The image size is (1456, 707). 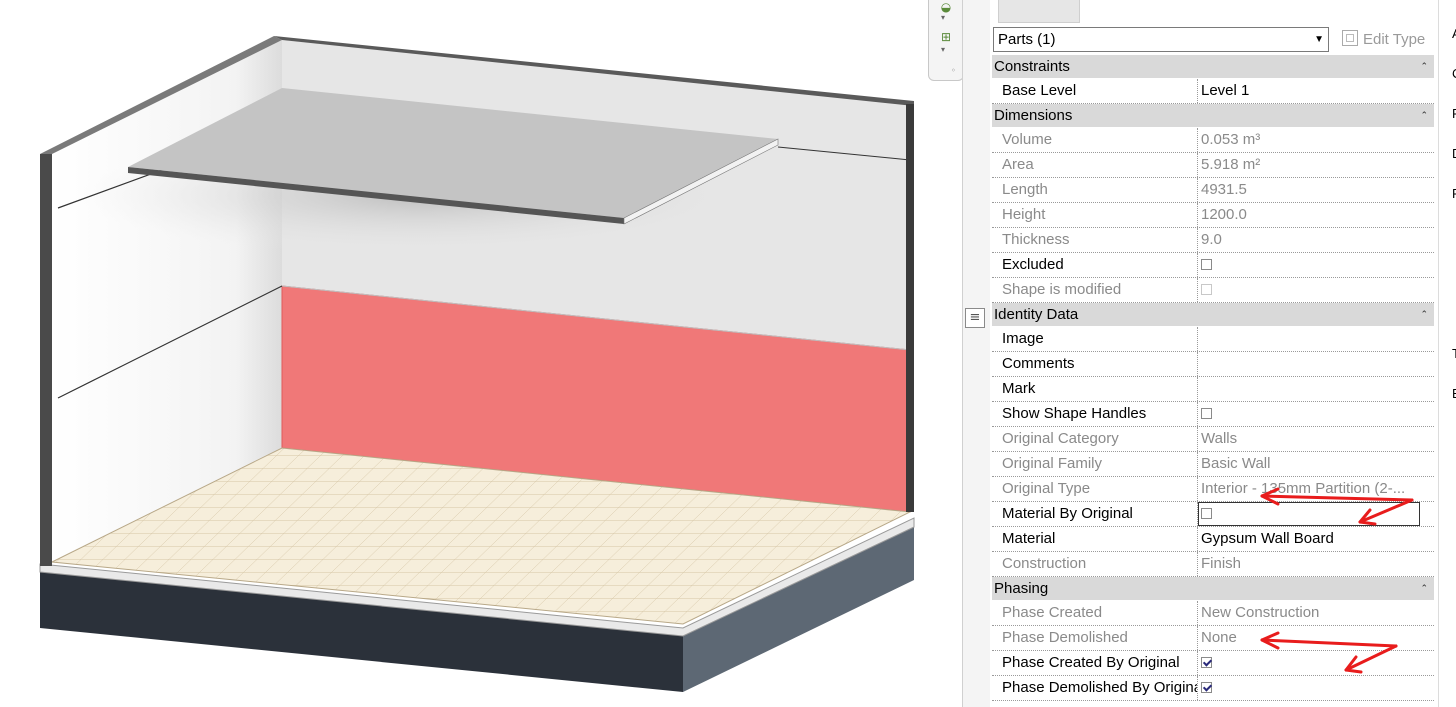 I want to click on group-header-label: Identity Data, so click(x=1036, y=314).